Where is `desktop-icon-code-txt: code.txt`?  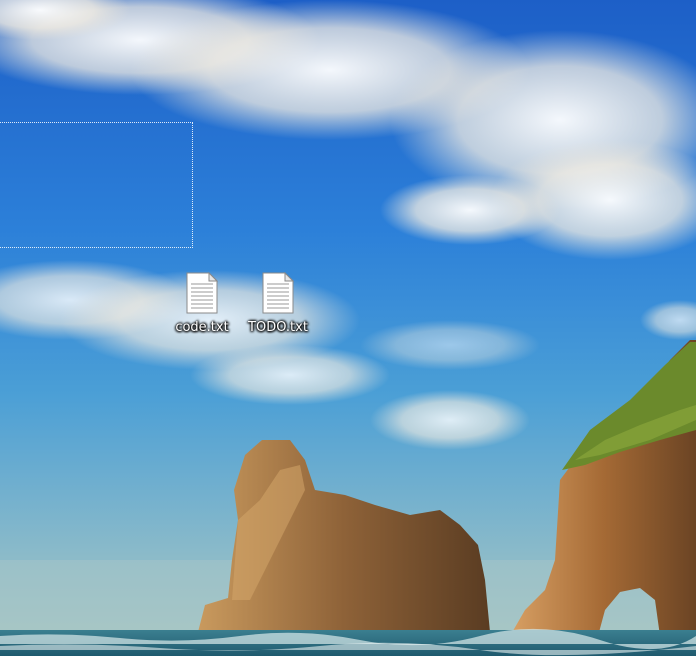 desktop-icon-code-txt: code.txt is located at coordinates (202, 306).